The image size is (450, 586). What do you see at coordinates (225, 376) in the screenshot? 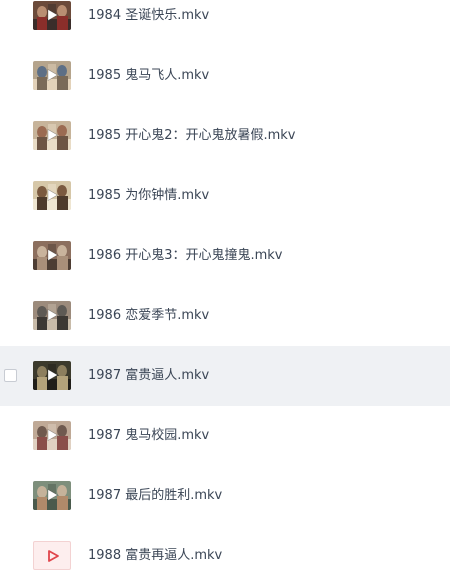
I see `file-row: 1987 富贵逼人.mkv` at bounding box center [225, 376].